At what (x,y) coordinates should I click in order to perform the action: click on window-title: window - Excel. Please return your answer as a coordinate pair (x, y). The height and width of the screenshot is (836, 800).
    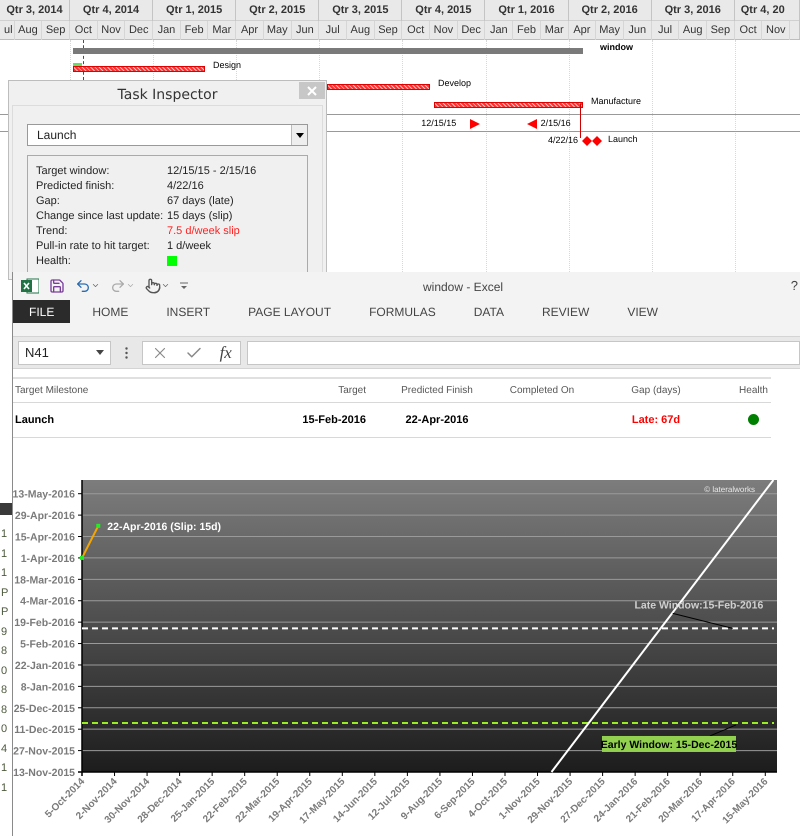
    Looking at the image, I should click on (463, 287).